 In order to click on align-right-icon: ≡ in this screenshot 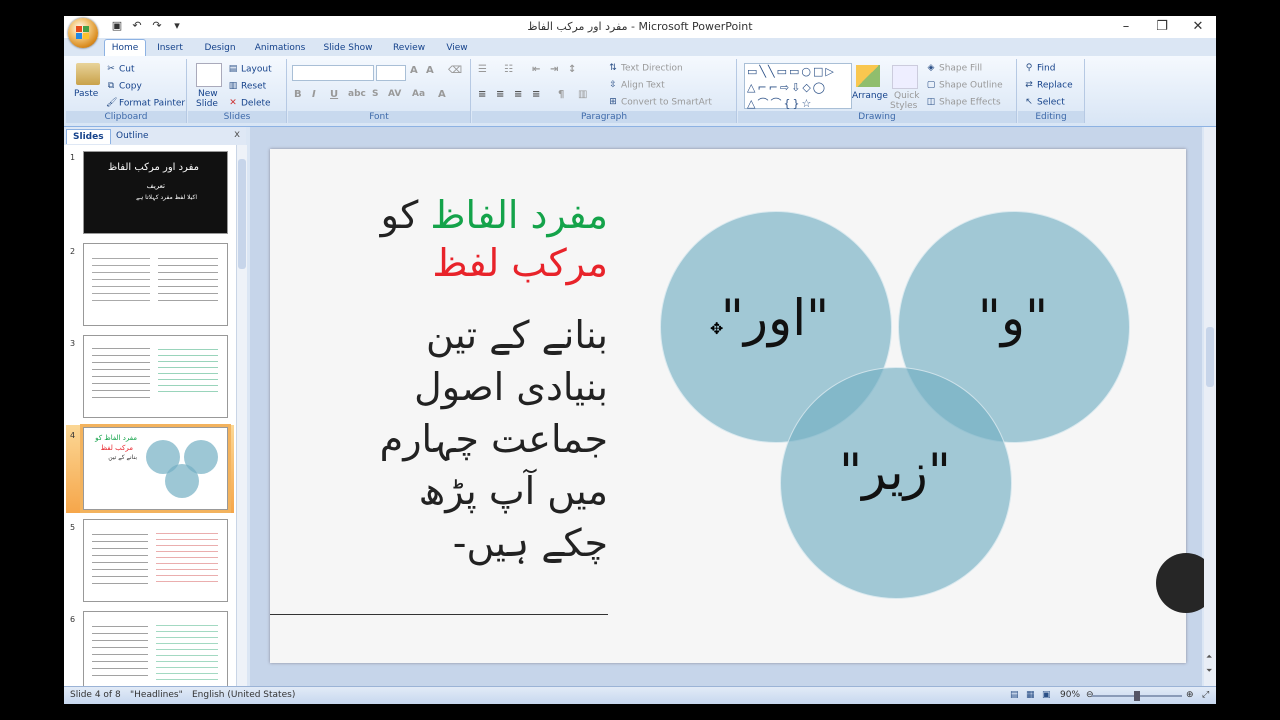, I will do `click(518, 94)`.